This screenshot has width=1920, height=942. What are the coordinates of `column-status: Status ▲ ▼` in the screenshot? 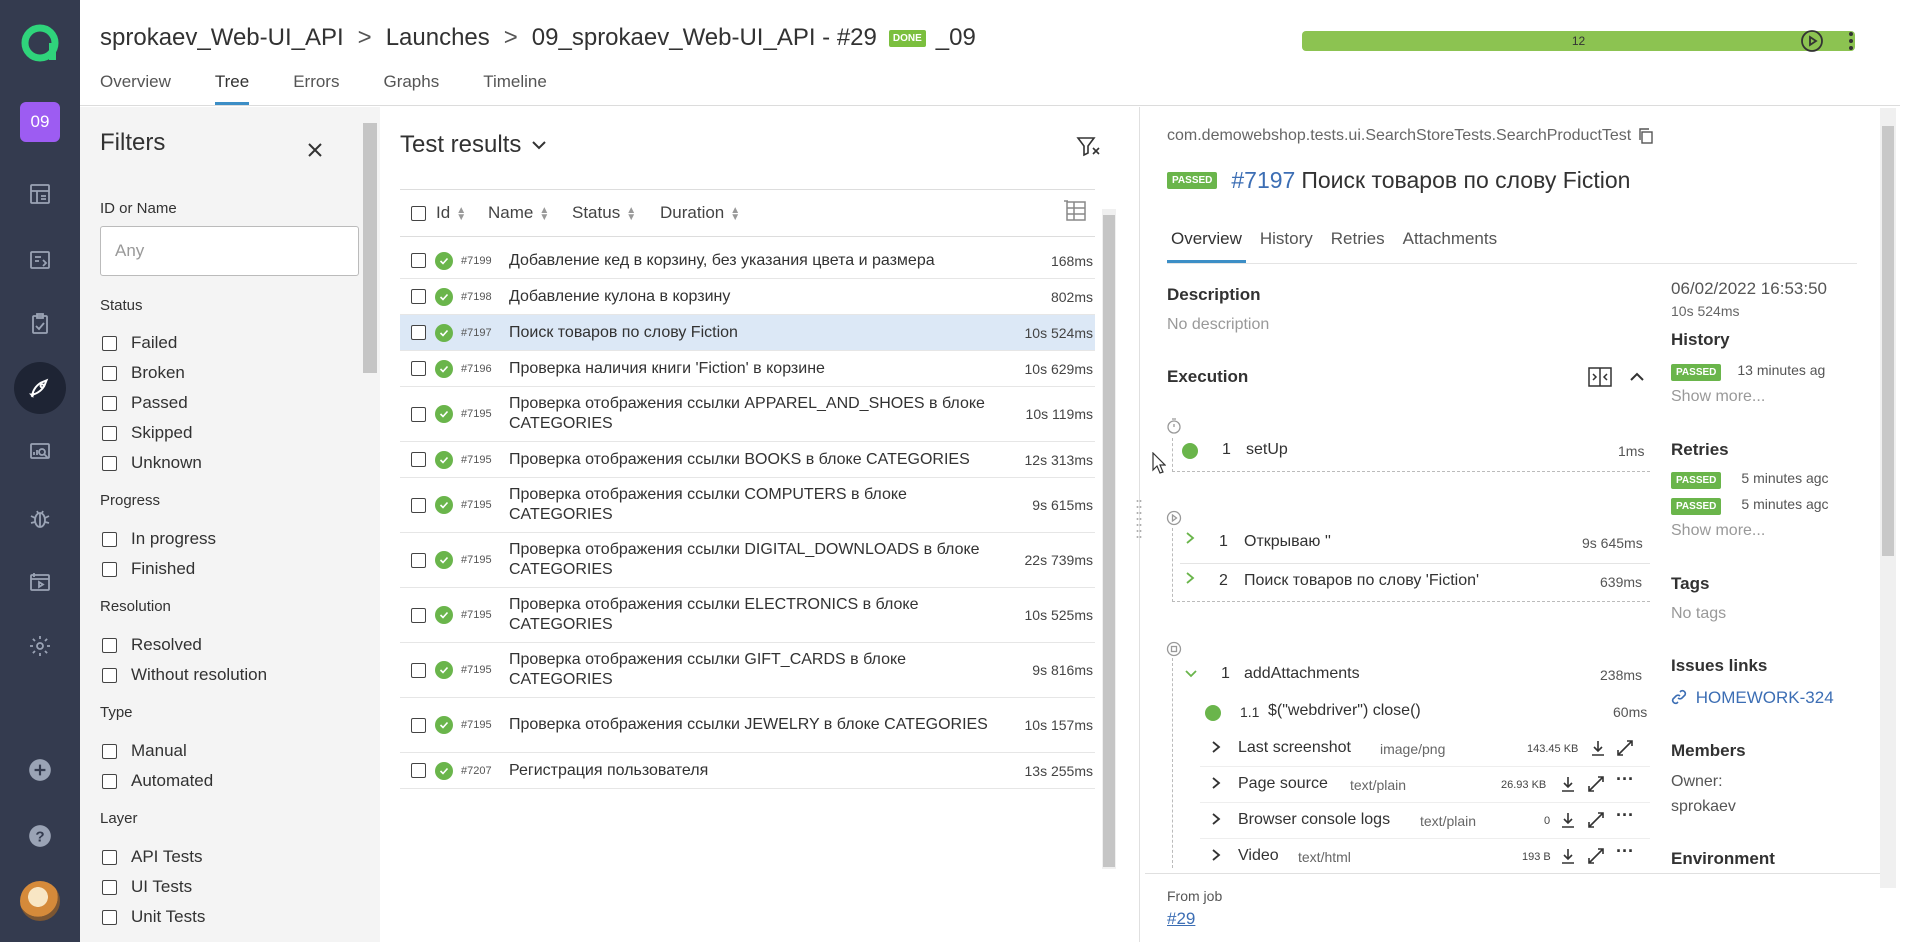 It's located at (616, 213).